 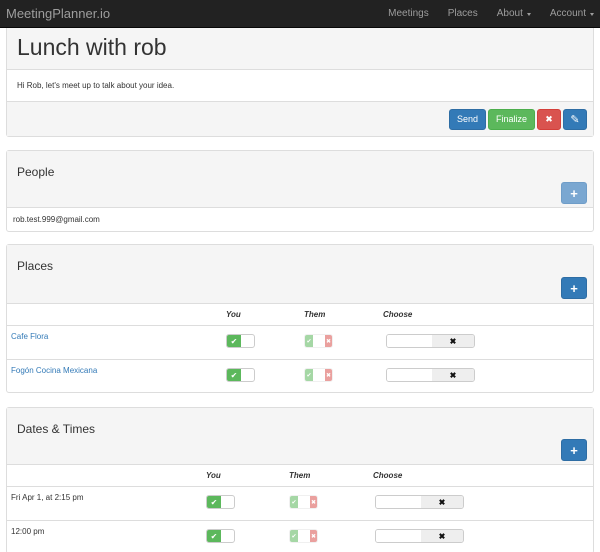 I want to click on places-title: Places, so click(x=35, y=266).